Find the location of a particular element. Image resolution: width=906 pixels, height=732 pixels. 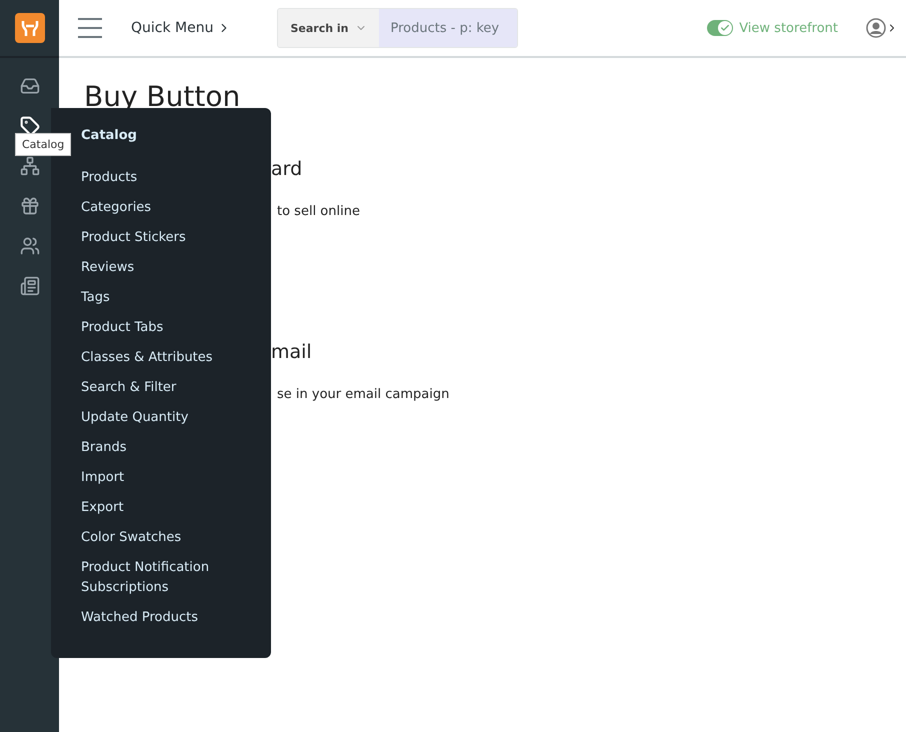

flyout-menu-item: Product Notification Subscriptions is located at coordinates (166, 578).